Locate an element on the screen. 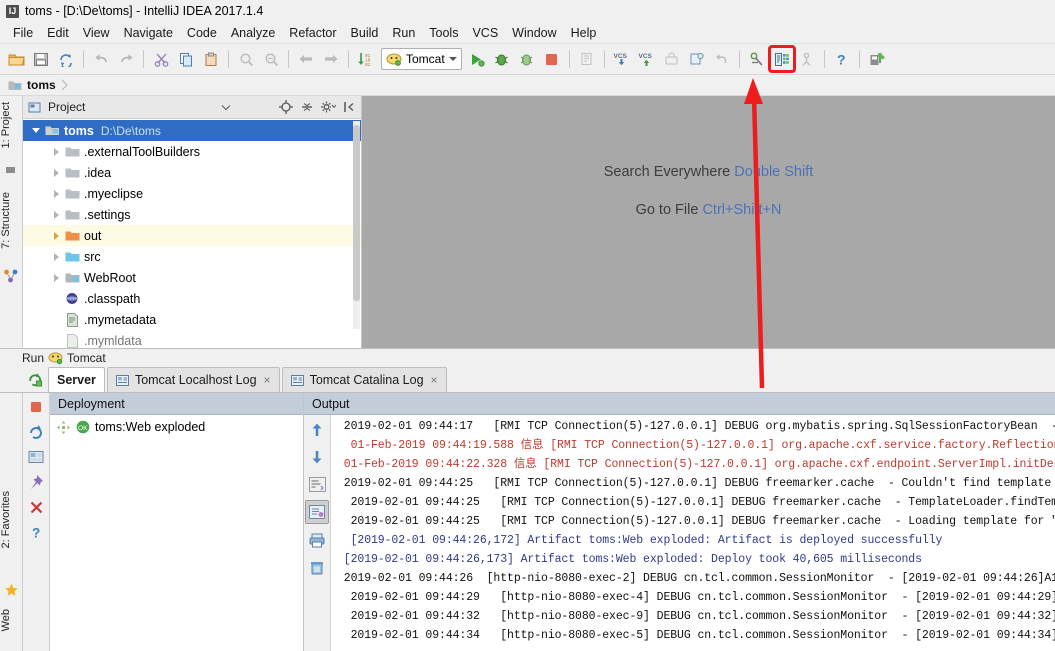 The image size is (1055, 651). menu-refactor: Refactor is located at coordinates (312, 33).